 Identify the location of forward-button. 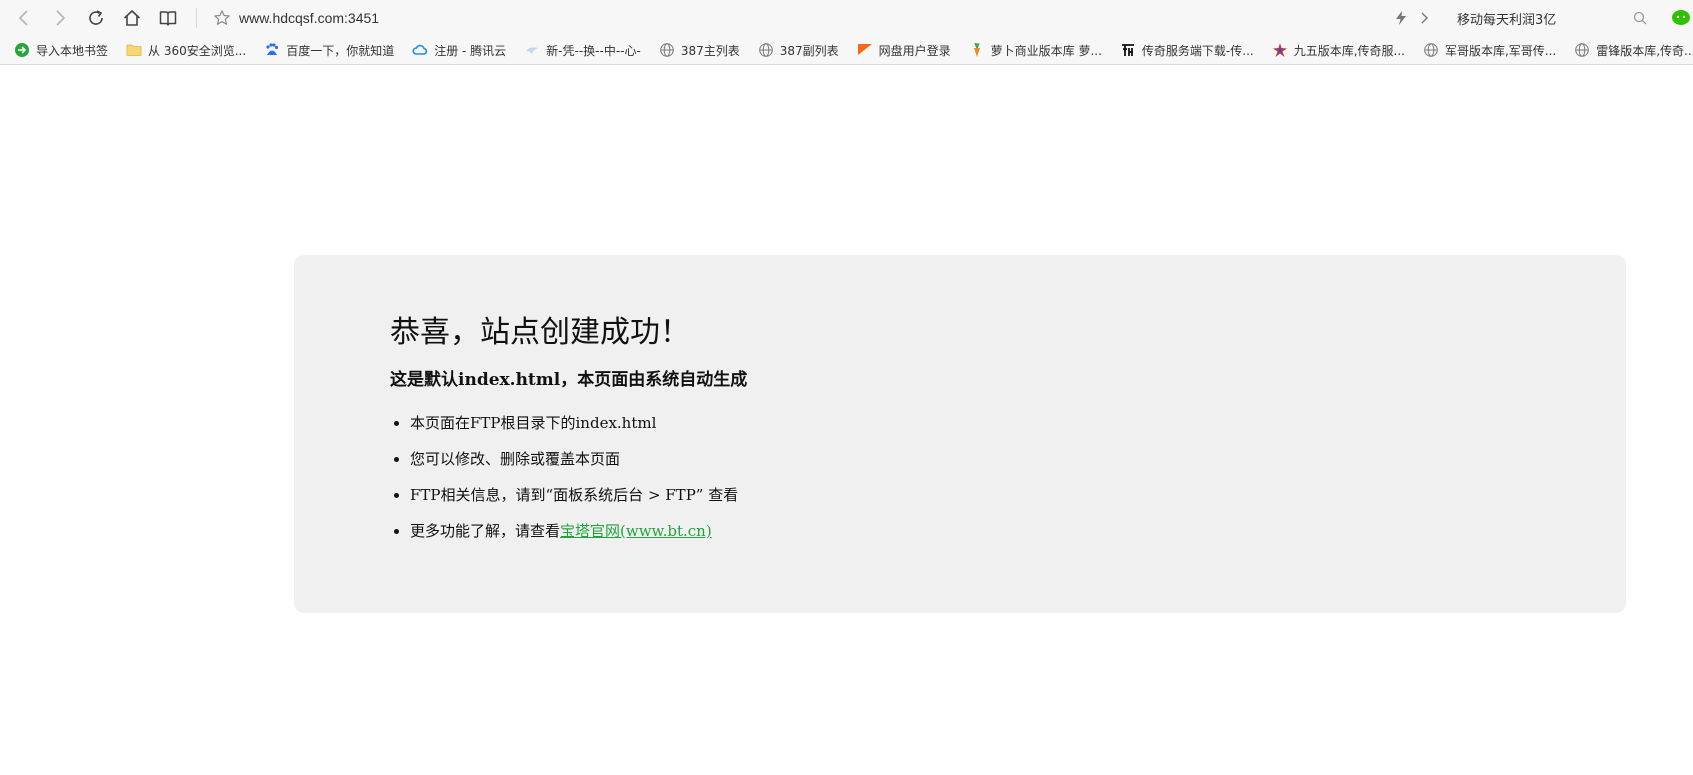
(60, 18).